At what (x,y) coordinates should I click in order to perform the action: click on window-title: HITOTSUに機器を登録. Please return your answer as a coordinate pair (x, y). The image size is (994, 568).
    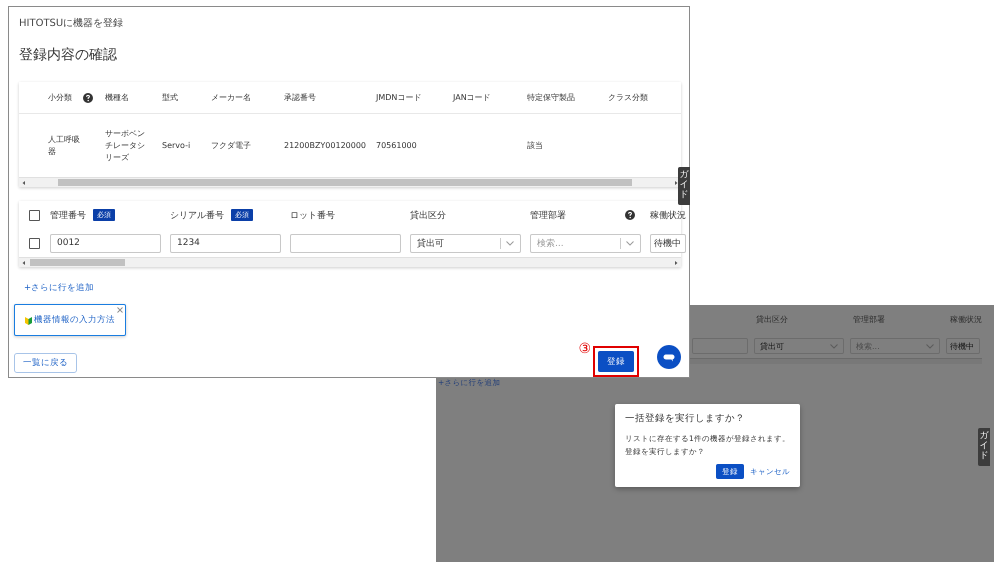
    Looking at the image, I should click on (71, 23).